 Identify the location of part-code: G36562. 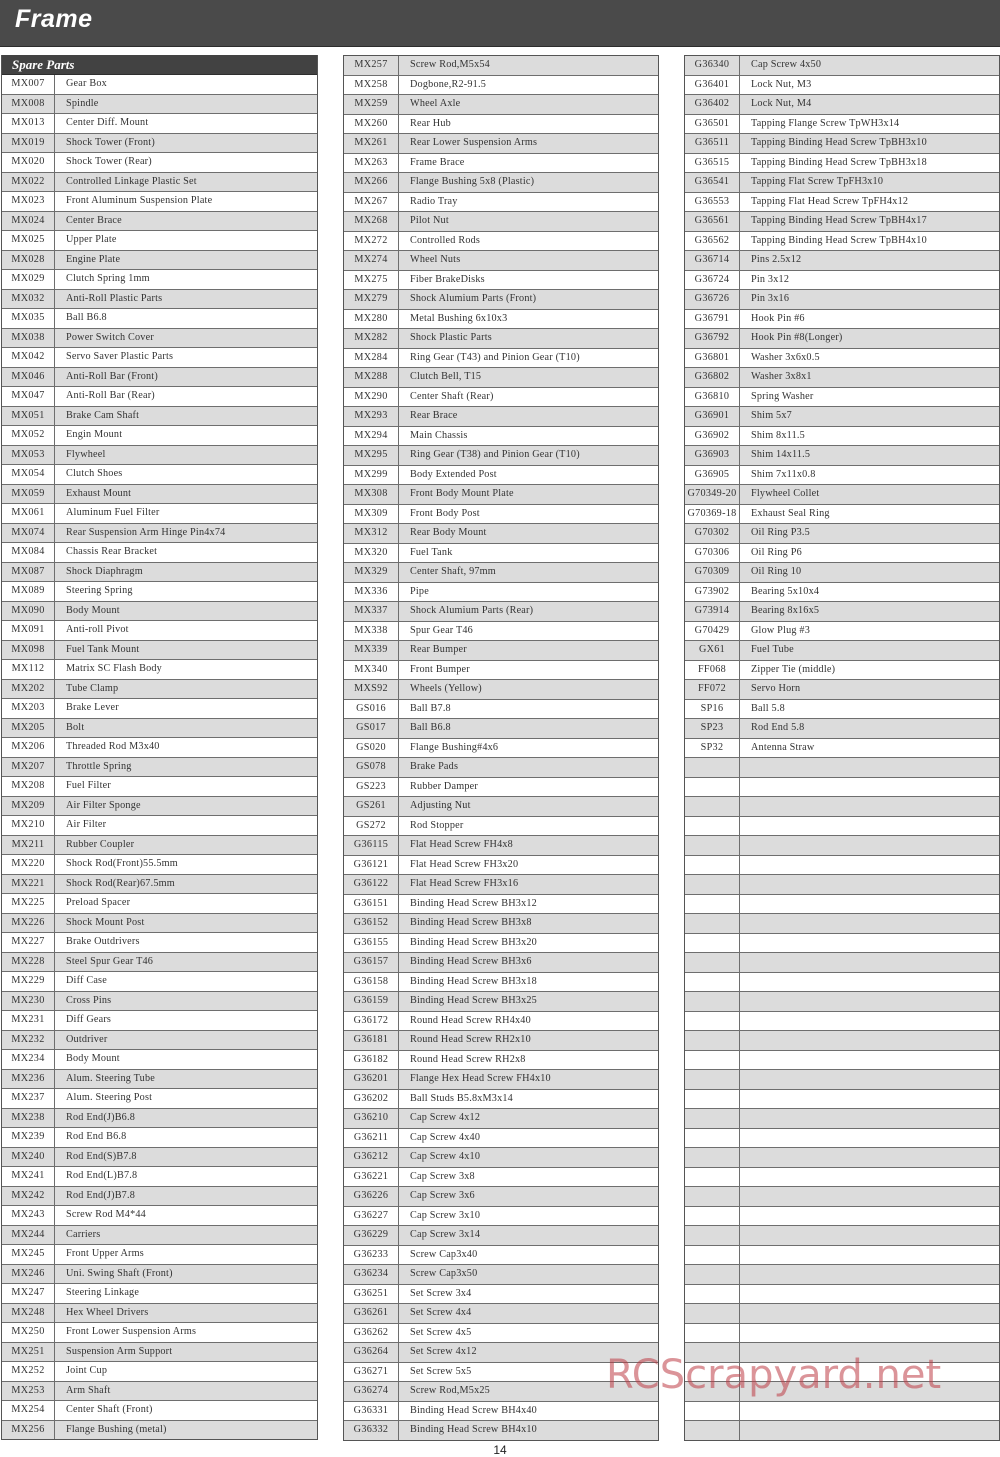
(712, 240).